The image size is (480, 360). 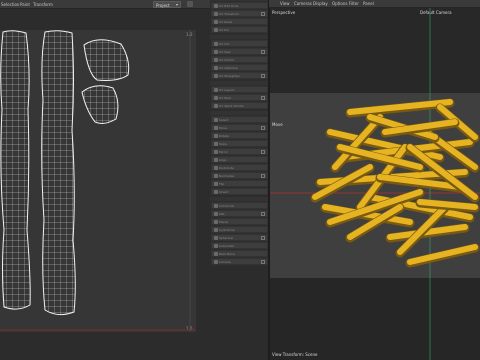 What do you see at coordinates (239, 213) in the screenshot?
I see `tool-button: Pelt` at bounding box center [239, 213].